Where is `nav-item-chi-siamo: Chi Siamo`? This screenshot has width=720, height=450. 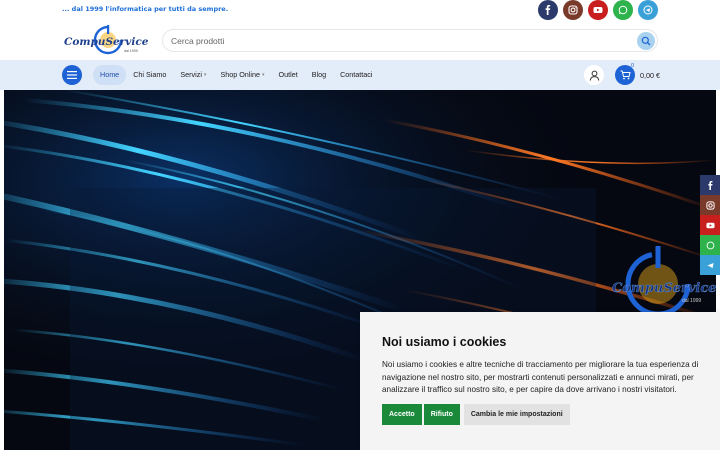
nav-item-chi-siamo: Chi Siamo is located at coordinates (149, 75).